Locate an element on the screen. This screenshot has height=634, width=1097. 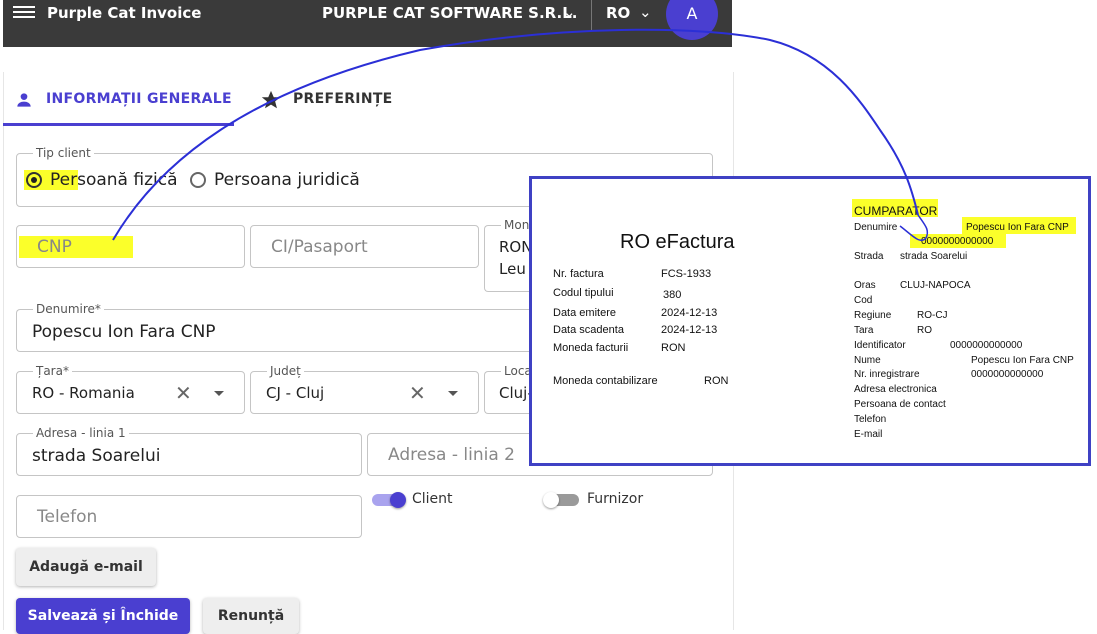
buyer-code: 0000000000000 is located at coordinates (957, 241).